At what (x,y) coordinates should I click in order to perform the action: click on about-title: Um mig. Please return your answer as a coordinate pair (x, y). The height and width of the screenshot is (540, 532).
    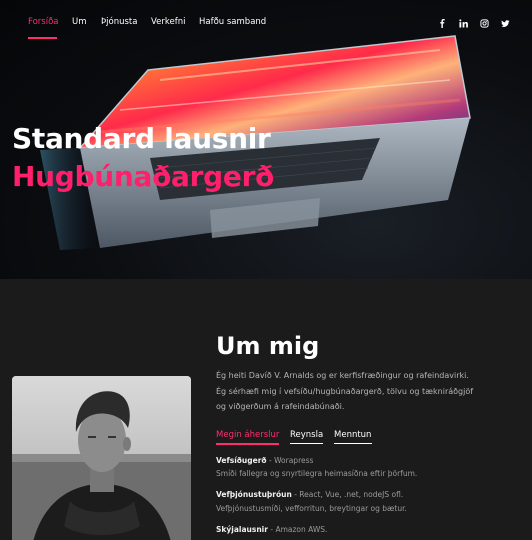
    Looking at the image, I should click on (268, 346).